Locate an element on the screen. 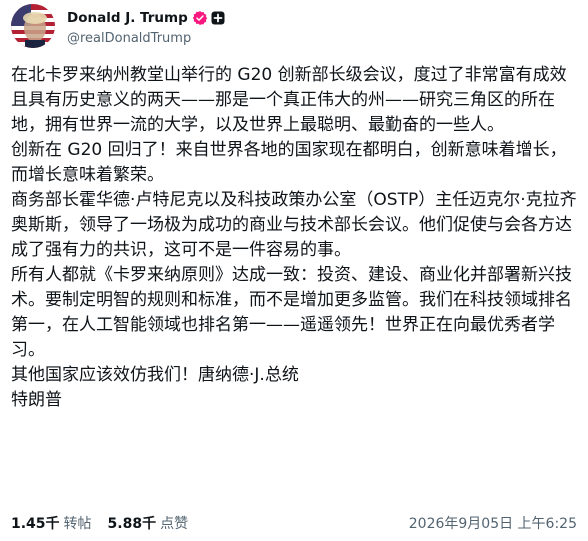 The height and width of the screenshot is (541, 588). verified-badge-icon is located at coordinates (199, 18).